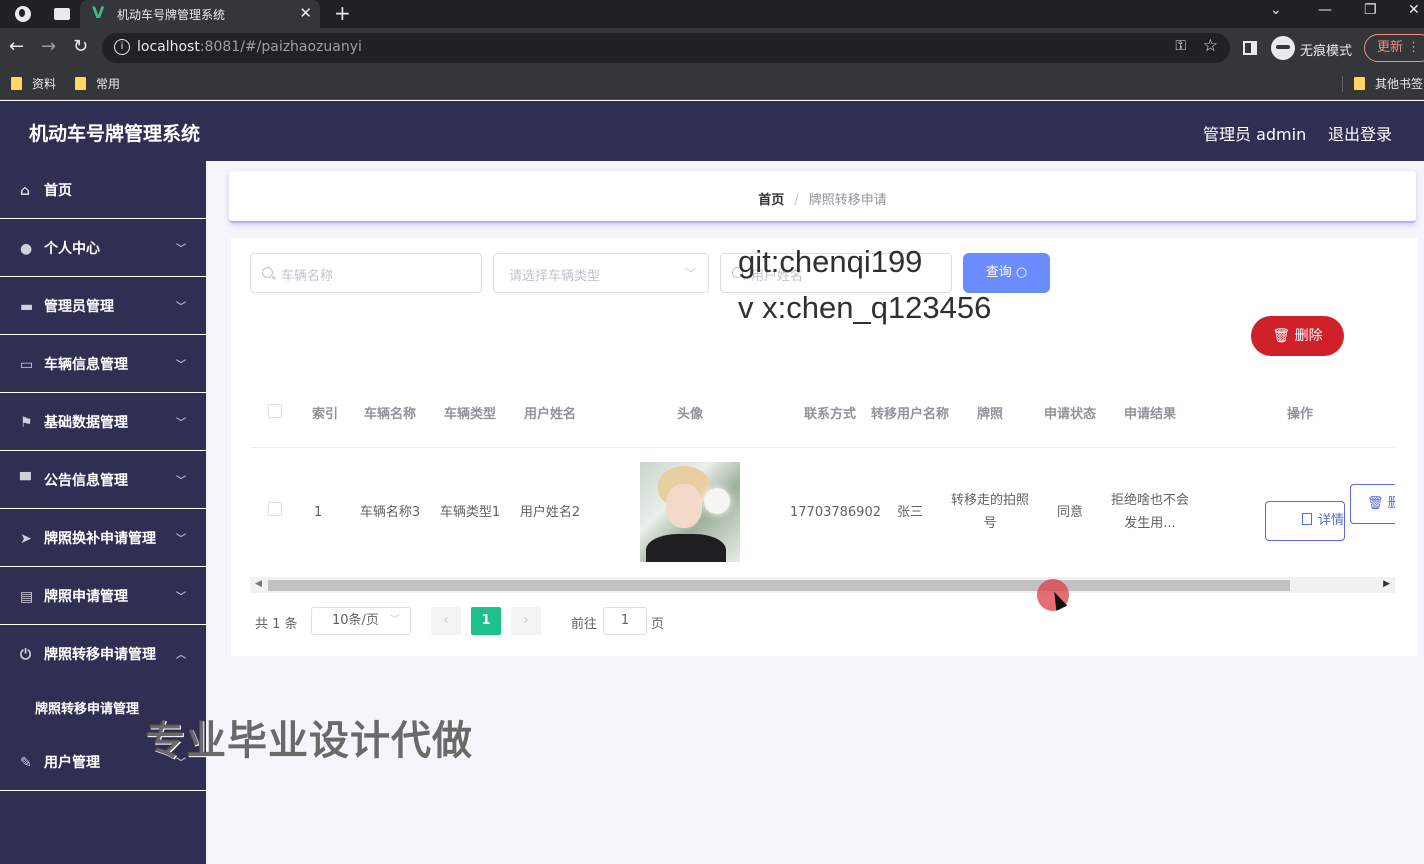 The width and height of the screenshot is (1424, 864). What do you see at coordinates (275, 508) in the screenshot?
I see `row-checkbox` at bounding box center [275, 508].